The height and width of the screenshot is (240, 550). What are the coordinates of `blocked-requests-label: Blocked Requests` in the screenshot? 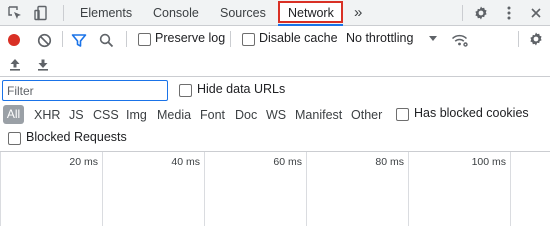 It's located at (76, 137).